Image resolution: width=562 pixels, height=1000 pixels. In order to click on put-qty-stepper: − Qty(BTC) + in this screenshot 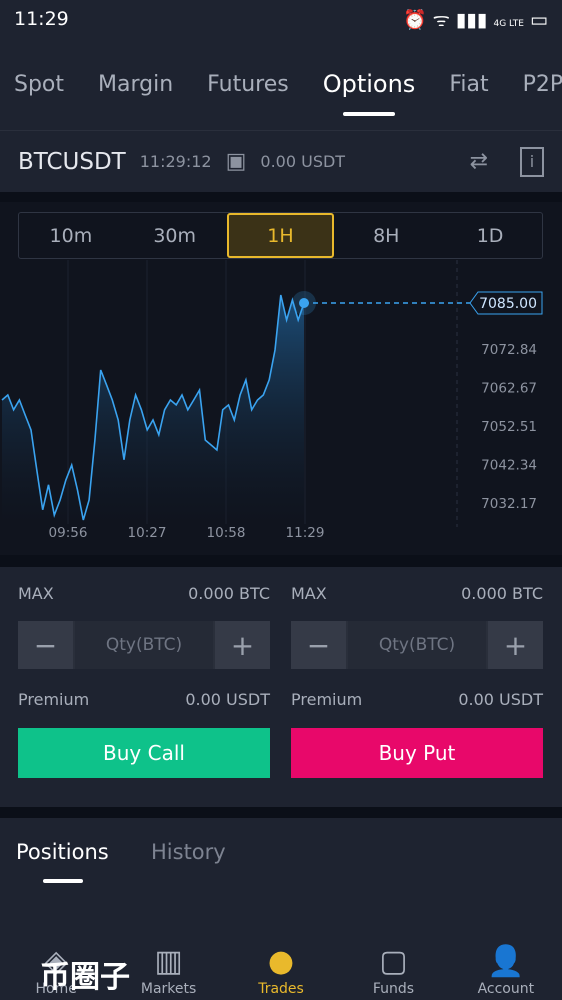, I will do `click(417, 645)`.